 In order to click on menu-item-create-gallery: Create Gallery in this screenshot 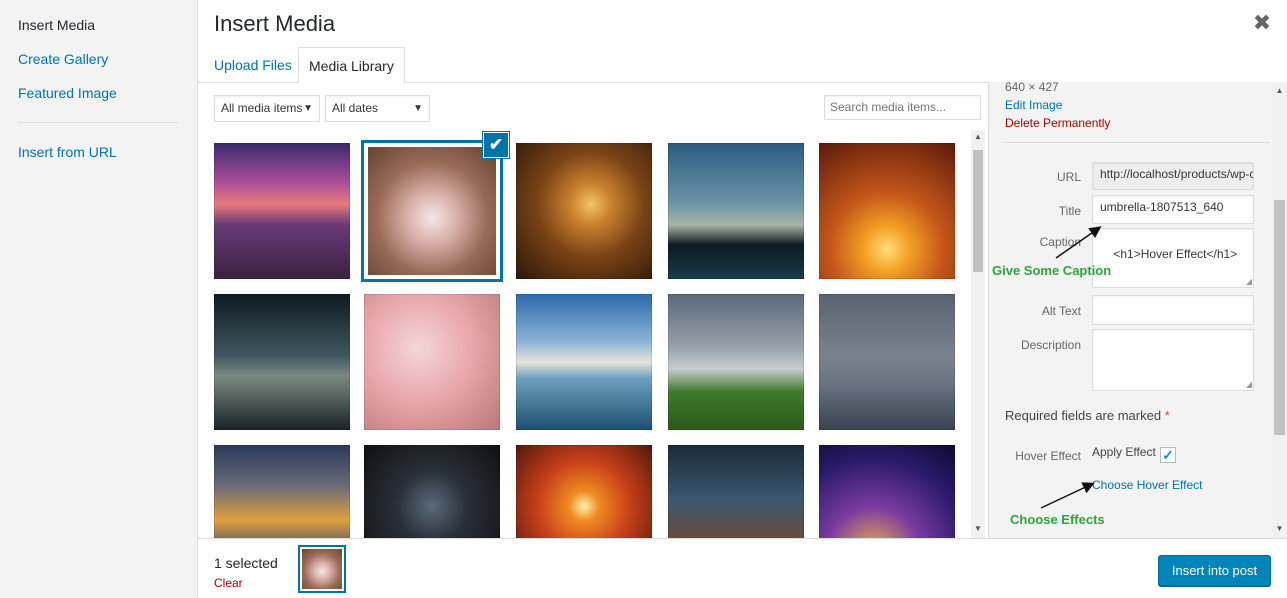, I will do `click(63, 59)`.